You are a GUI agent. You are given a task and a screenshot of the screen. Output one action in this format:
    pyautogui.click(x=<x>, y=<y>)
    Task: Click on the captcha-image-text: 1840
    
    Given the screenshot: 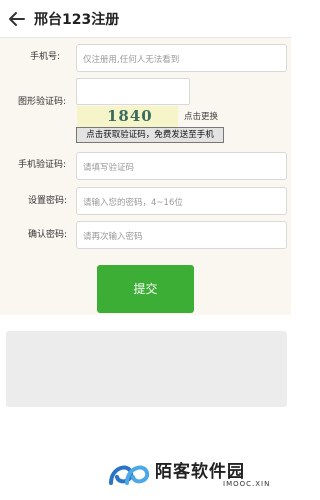 What is the action you would take?
    pyautogui.click(x=130, y=116)
    